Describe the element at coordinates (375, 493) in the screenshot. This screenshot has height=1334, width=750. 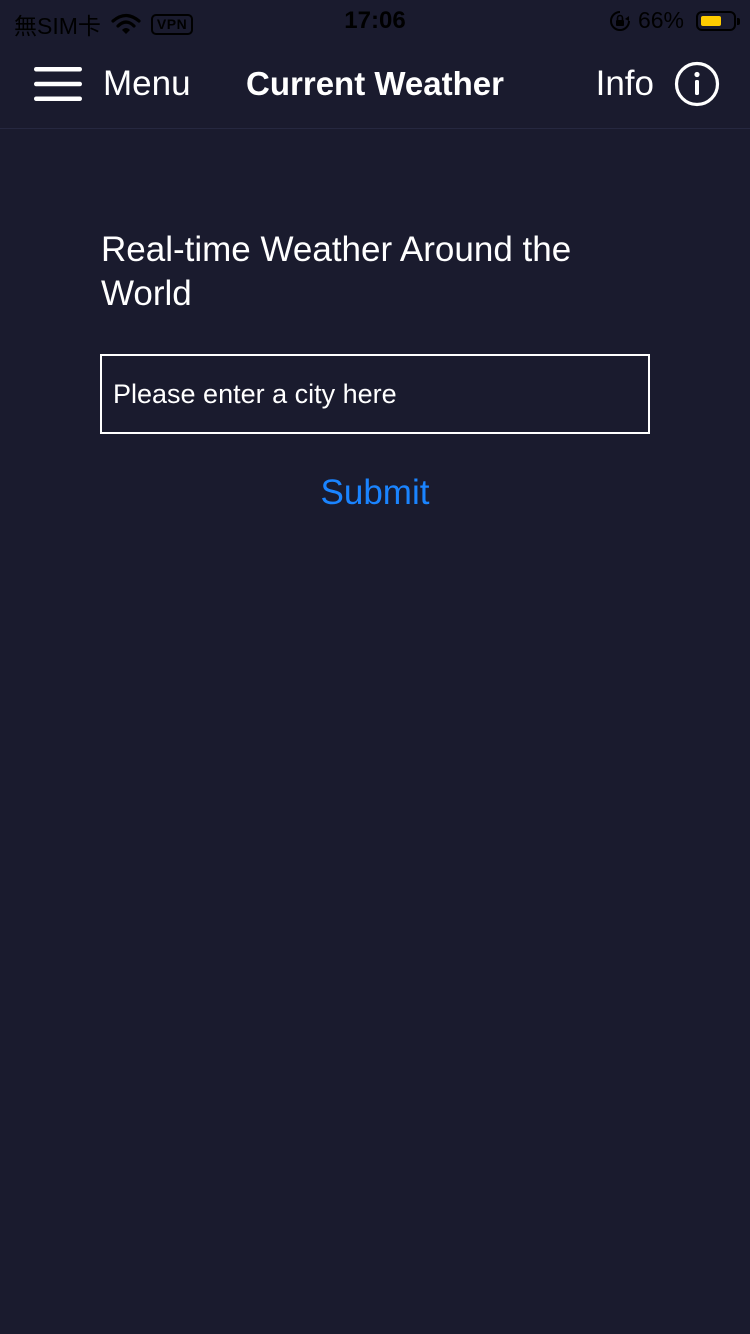
I see `submit-button: Submit` at that location.